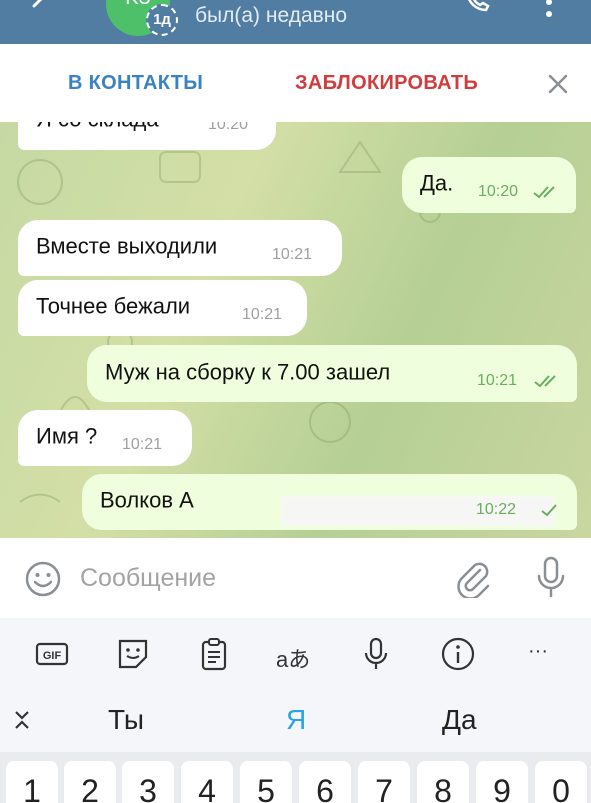  What do you see at coordinates (126, 720) in the screenshot?
I see `suggestion-ty: Ты` at bounding box center [126, 720].